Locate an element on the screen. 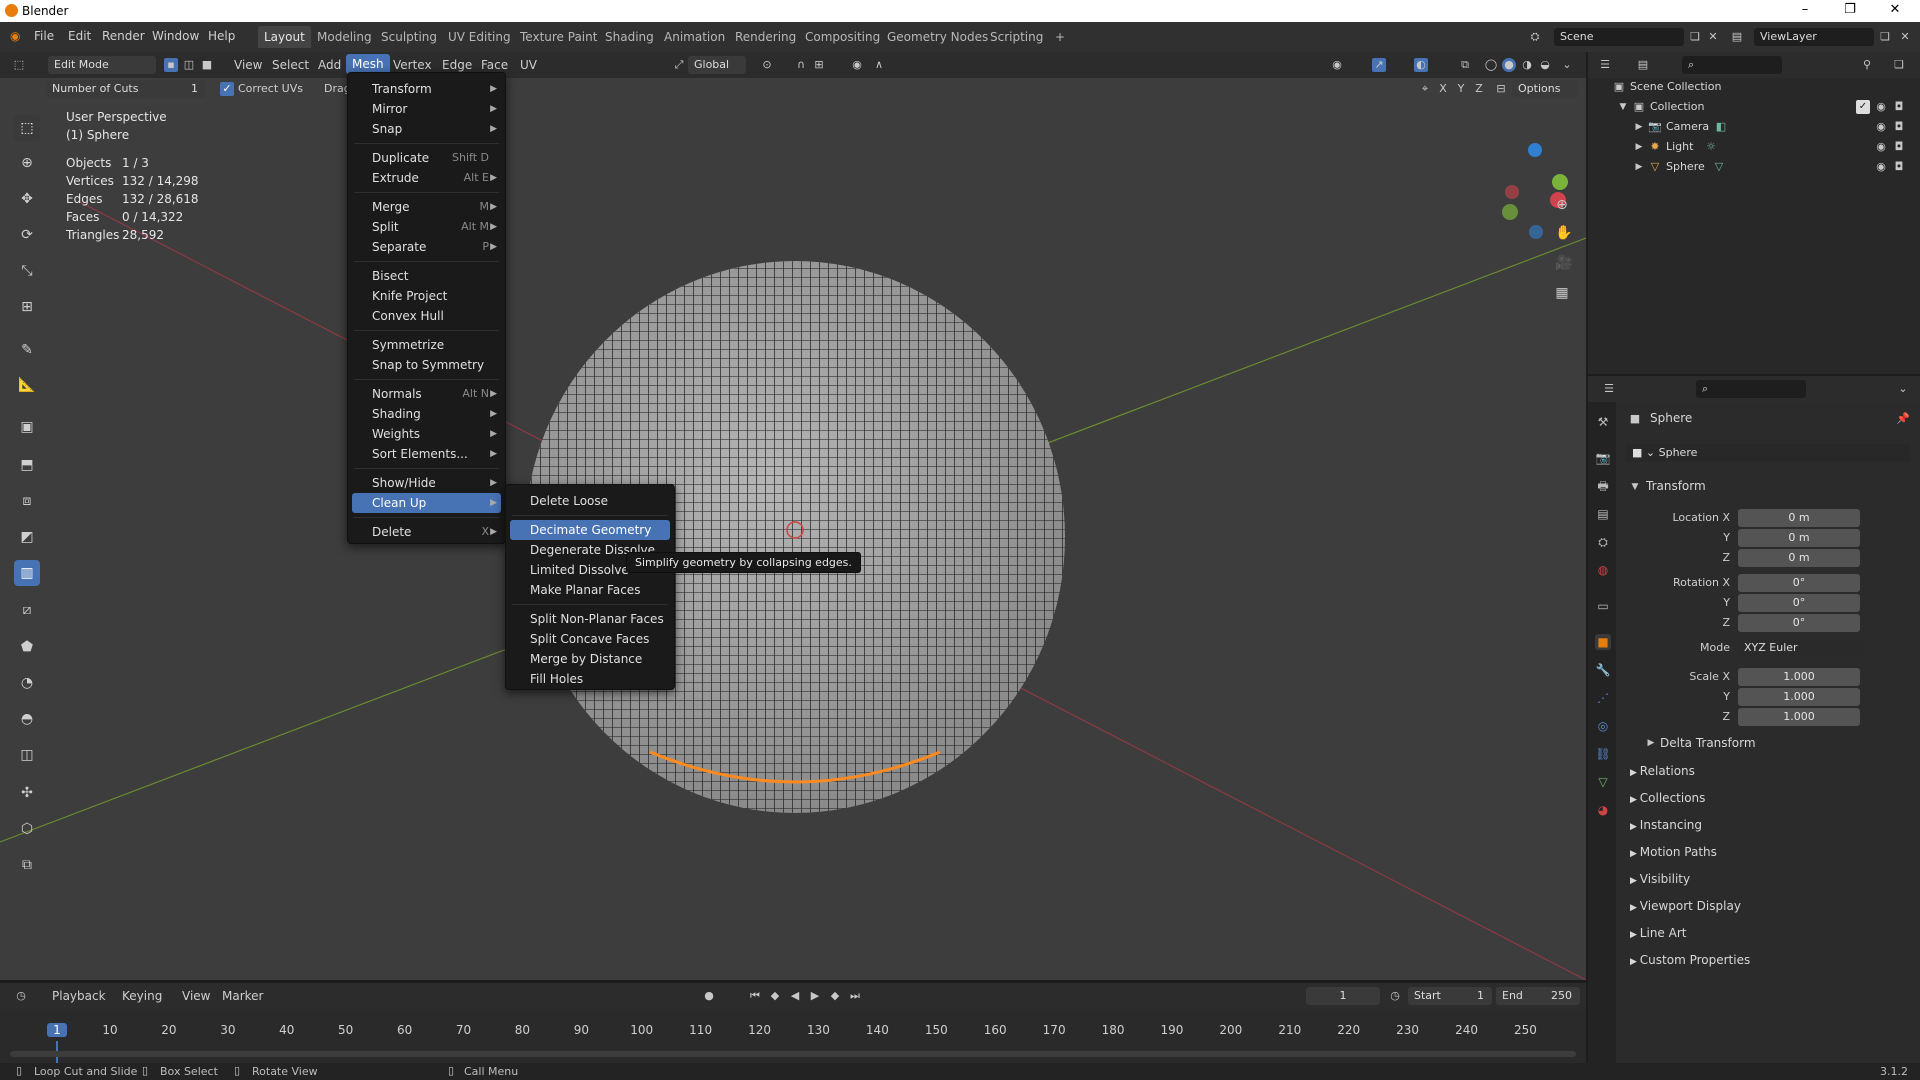  mirror-x-toggle: X is located at coordinates (1443, 89).